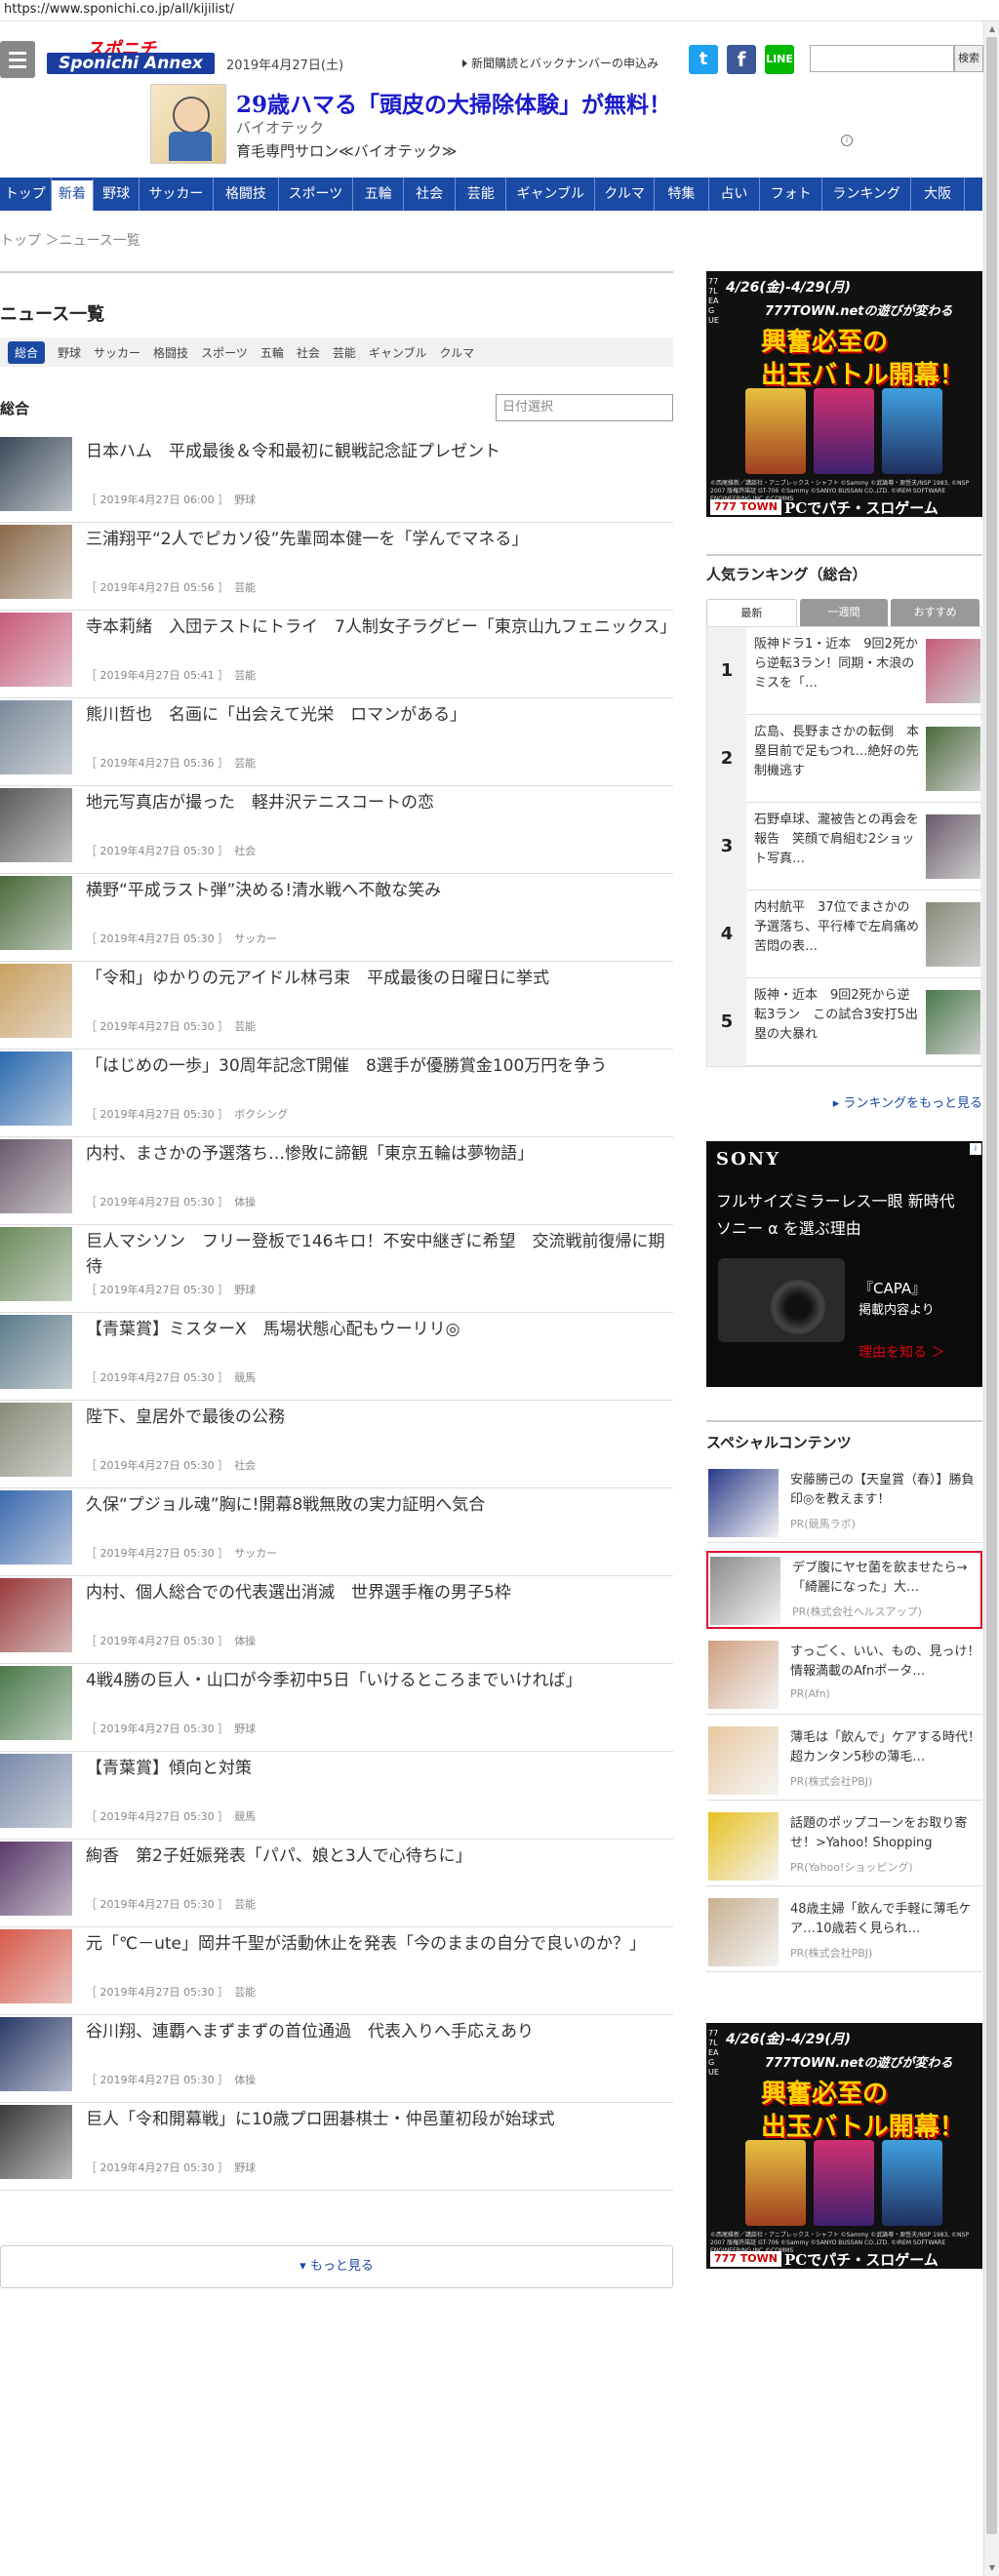  What do you see at coordinates (625, 194) in the screenshot?
I see `nav-item: クルマ` at bounding box center [625, 194].